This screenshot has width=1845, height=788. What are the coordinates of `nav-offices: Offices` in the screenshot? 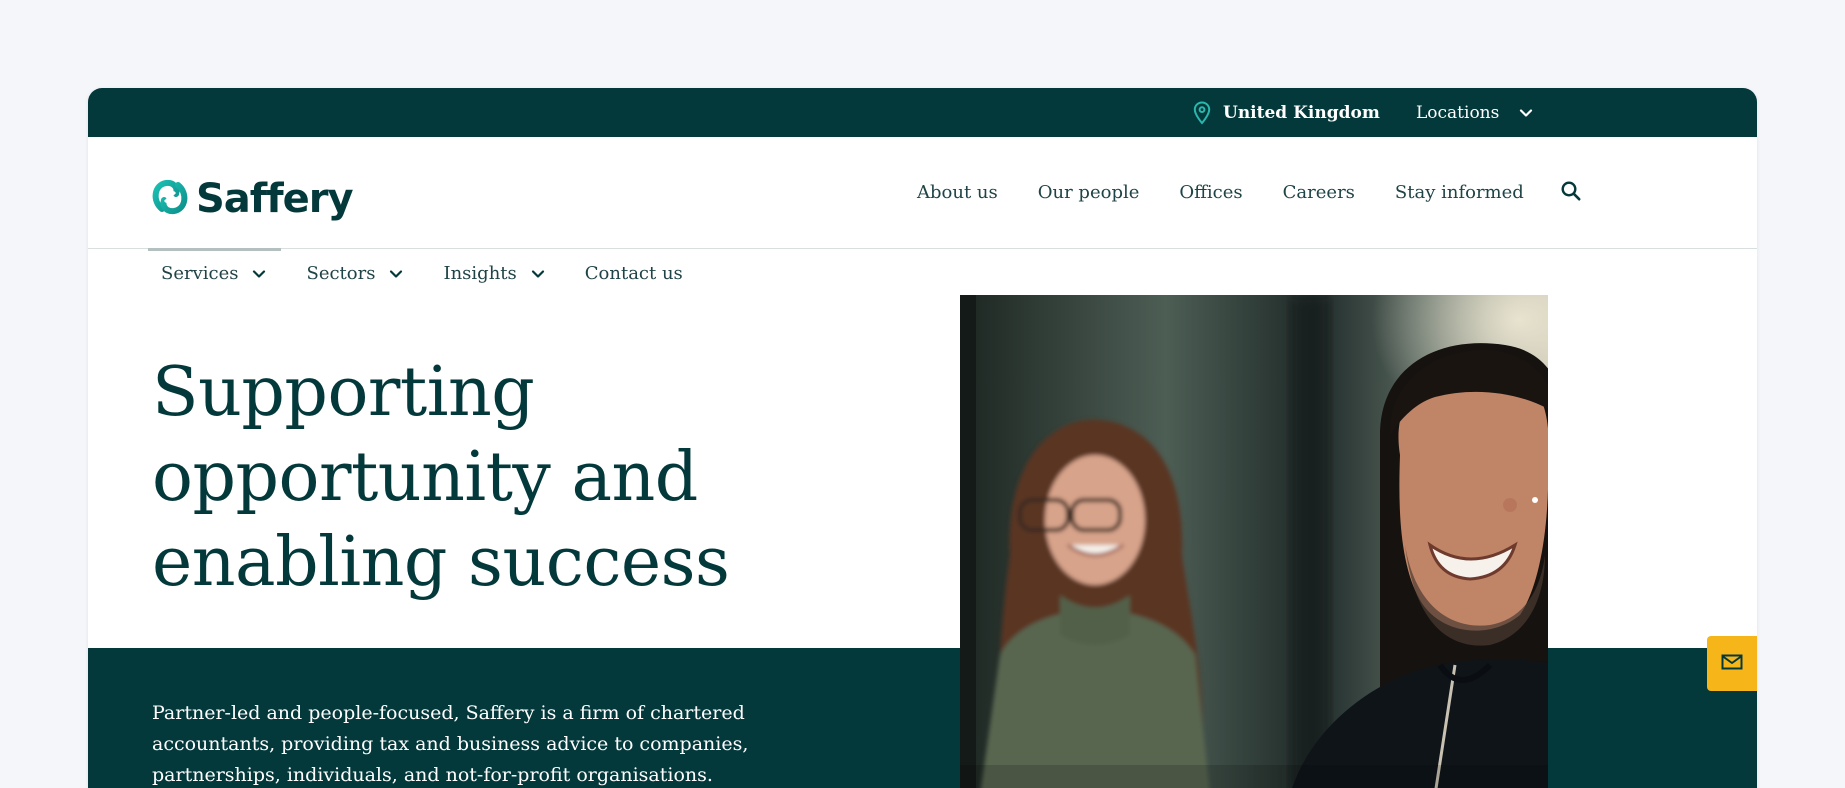 It's located at (1210, 192).